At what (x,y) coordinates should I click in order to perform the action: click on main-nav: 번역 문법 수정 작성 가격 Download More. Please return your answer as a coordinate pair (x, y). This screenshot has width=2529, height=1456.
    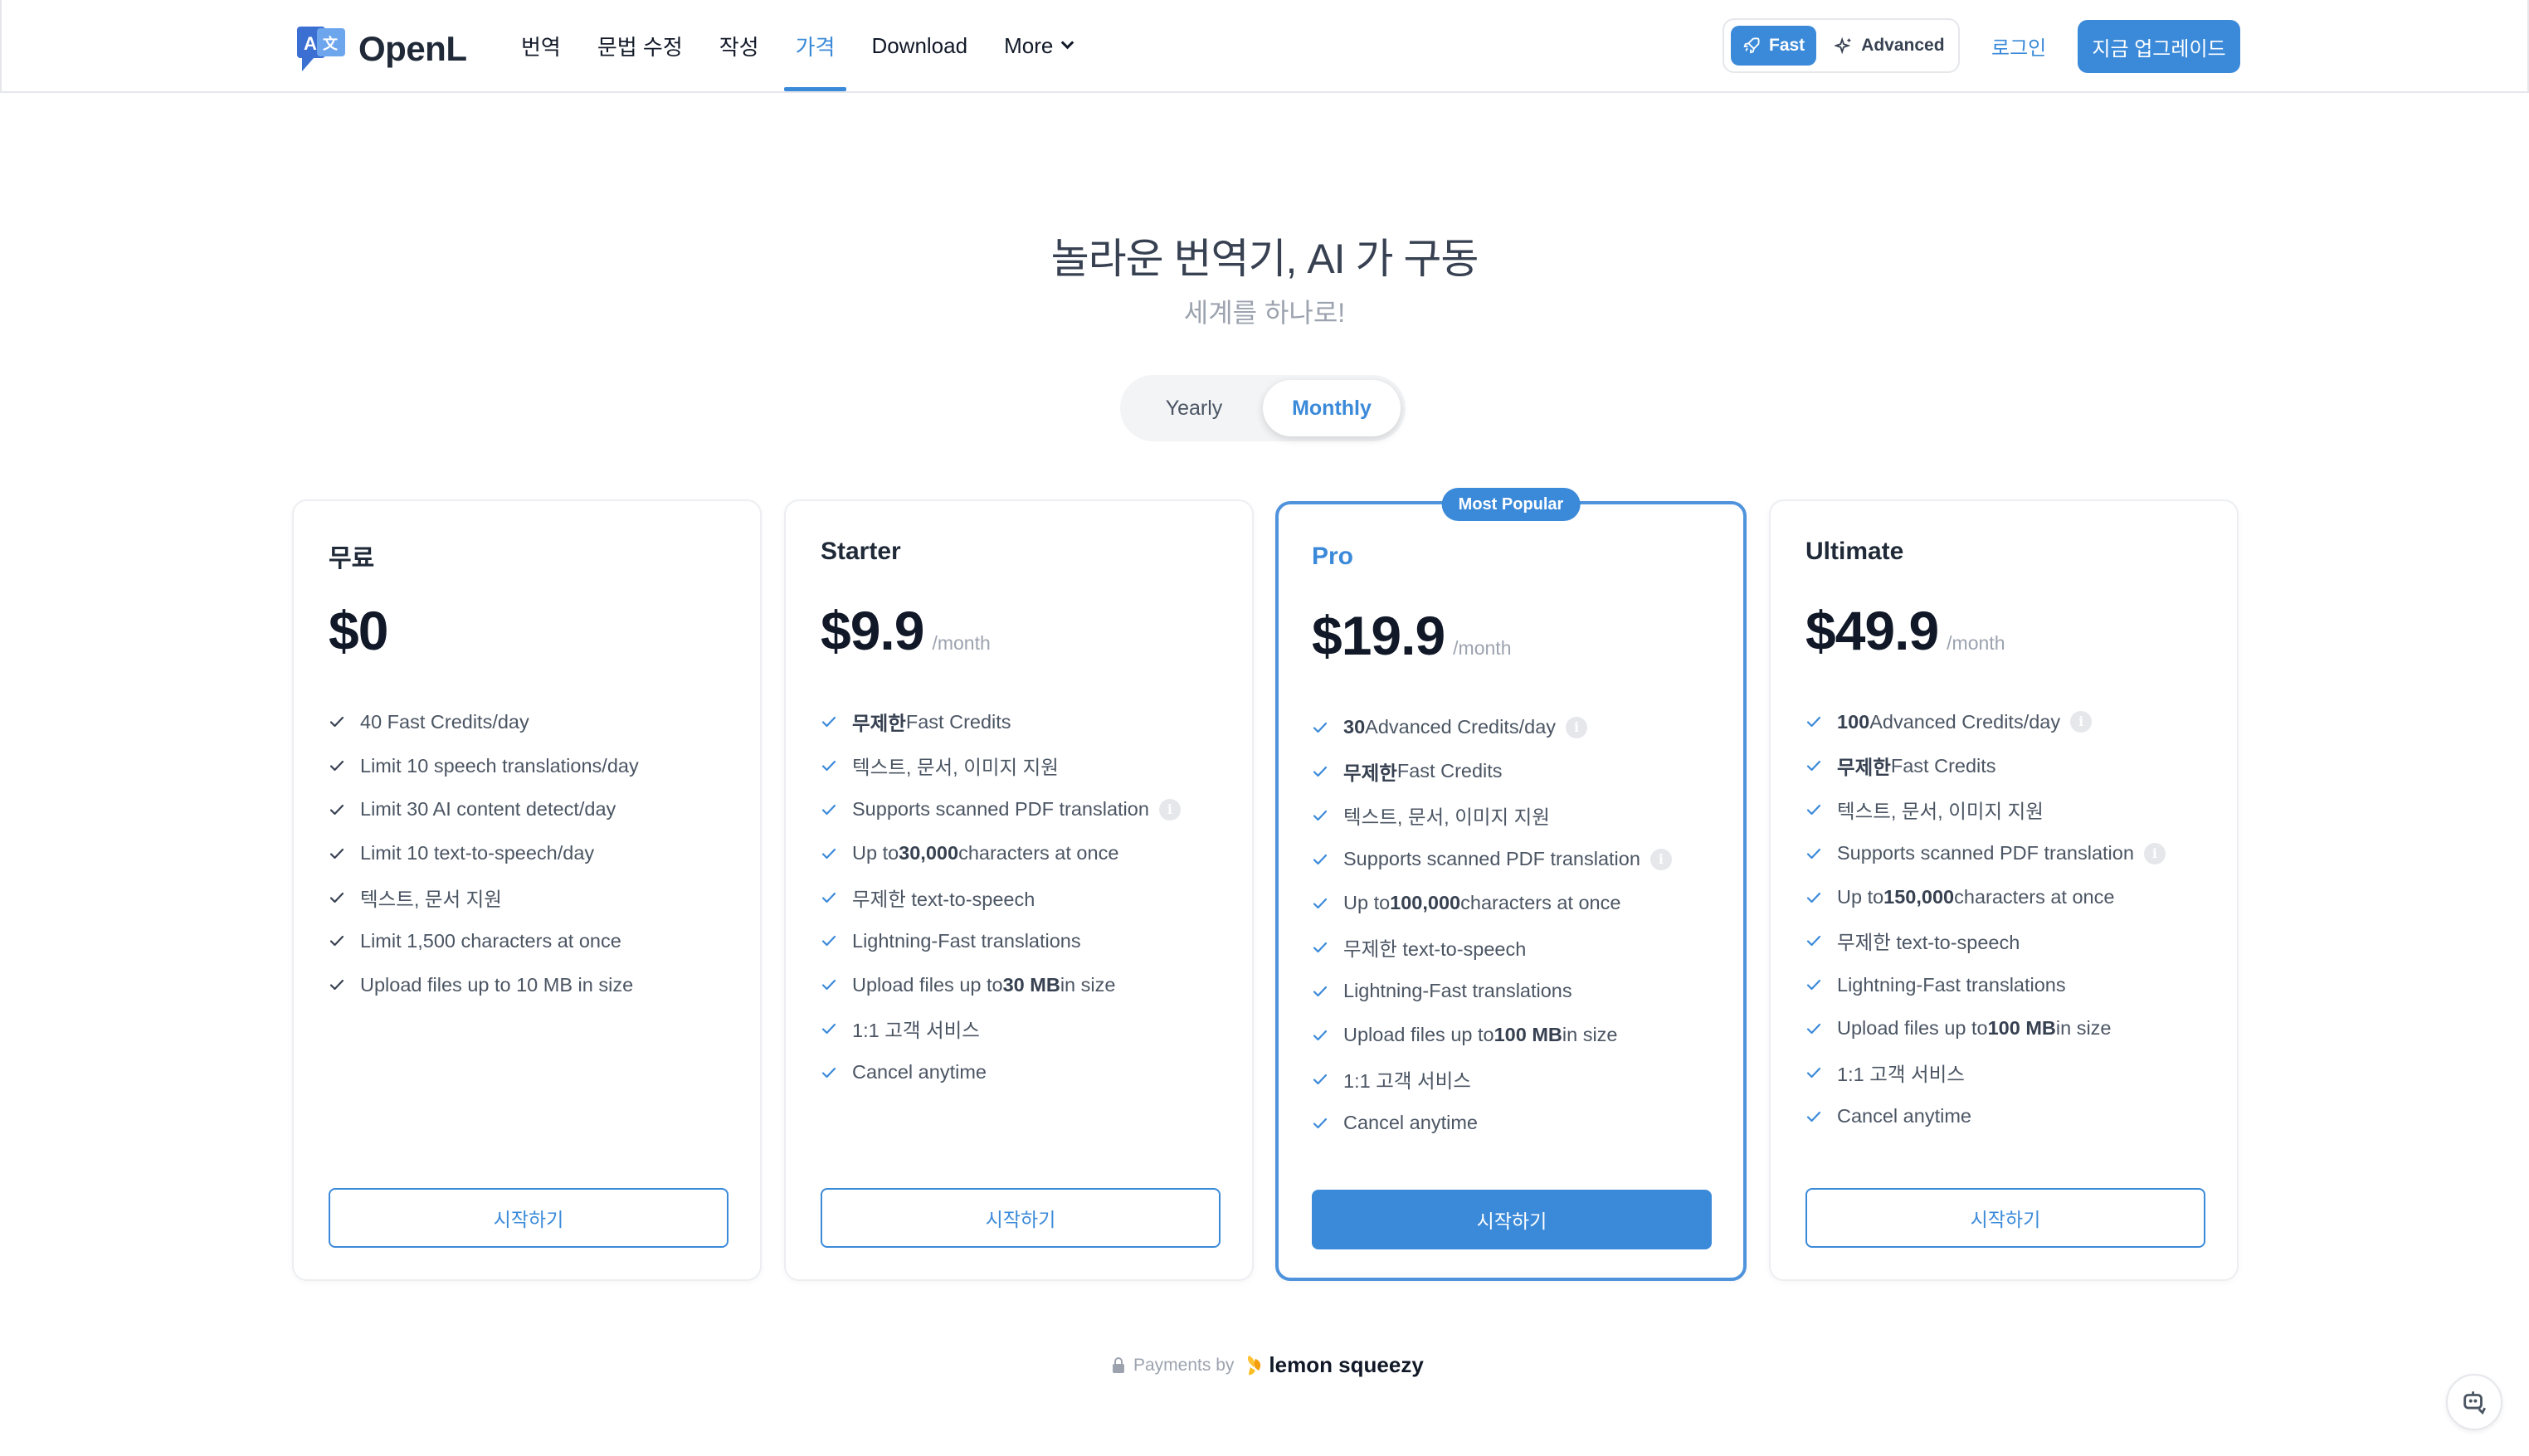
    Looking at the image, I should click on (797, 45).